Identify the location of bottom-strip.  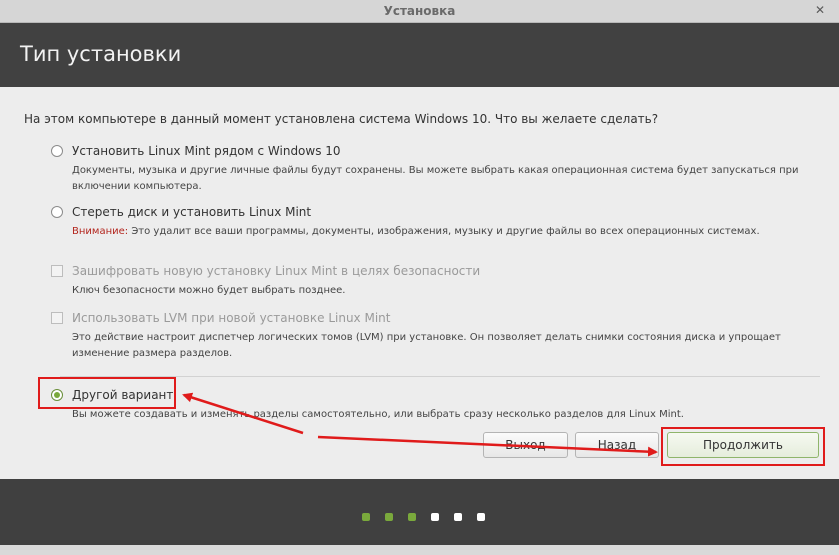
(419, 550).